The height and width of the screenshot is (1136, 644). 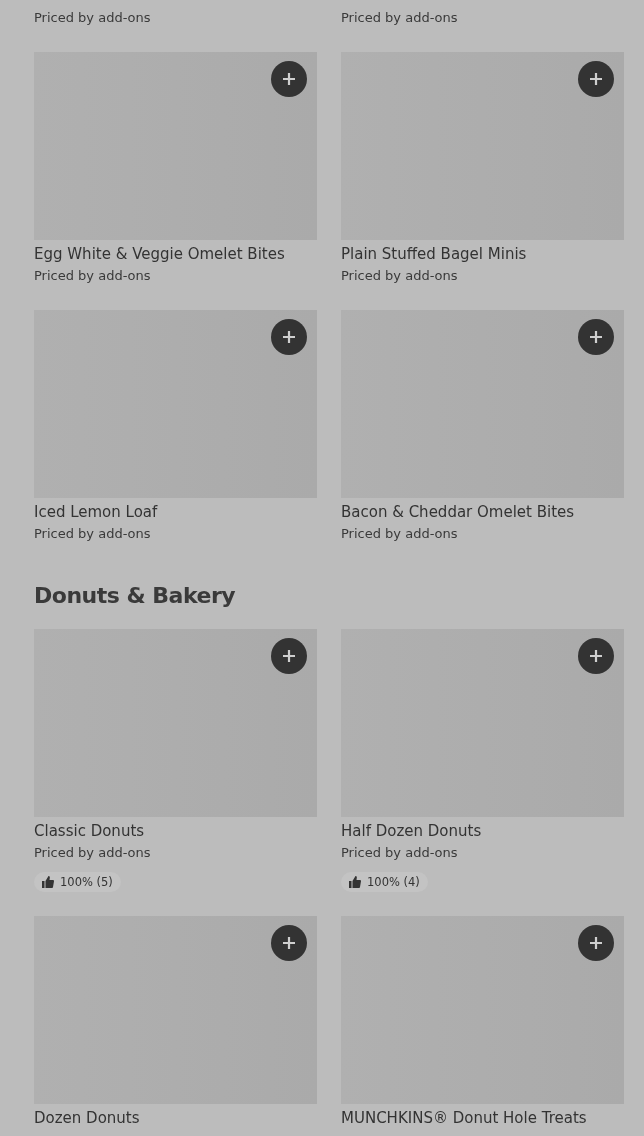 What do you see at coordinates (411, 831) in the screenshot?
I see `item-name: Half Dozen Donuts` at bounding box center [411, 831].